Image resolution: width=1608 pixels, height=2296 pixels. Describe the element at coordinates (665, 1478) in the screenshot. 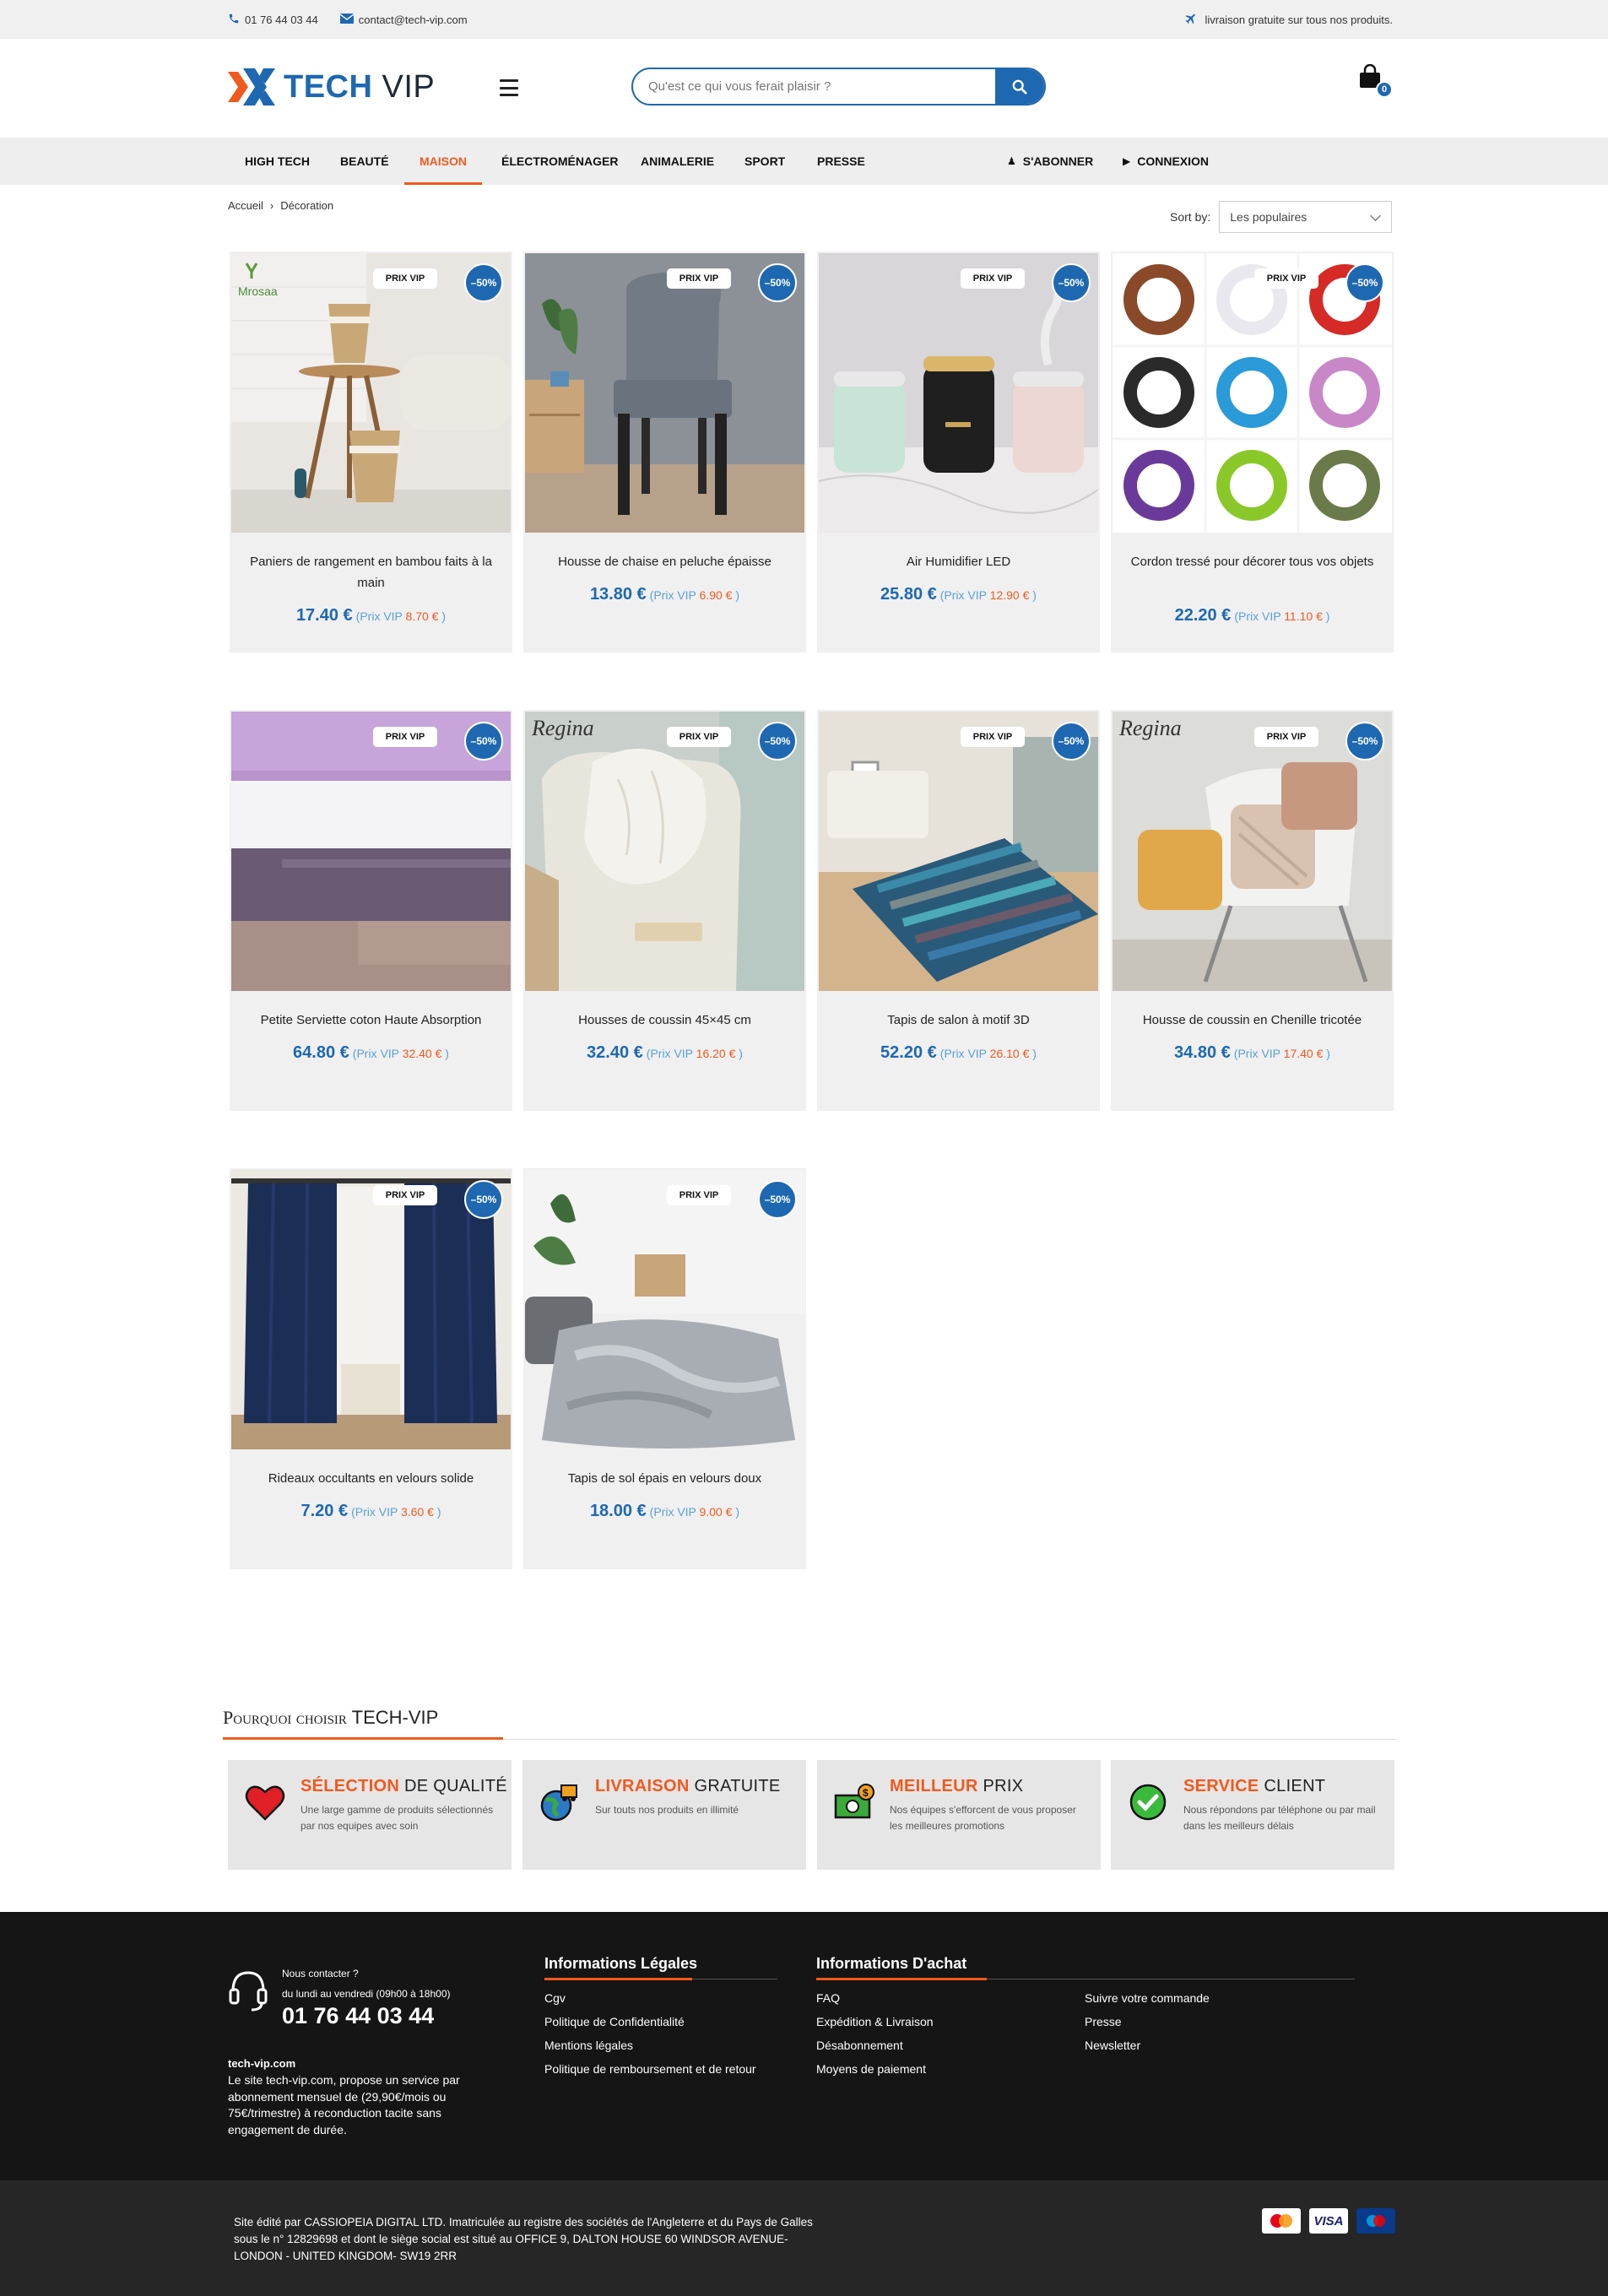

I see `product-title: Tapis de sol épais en velours doux` at that location.